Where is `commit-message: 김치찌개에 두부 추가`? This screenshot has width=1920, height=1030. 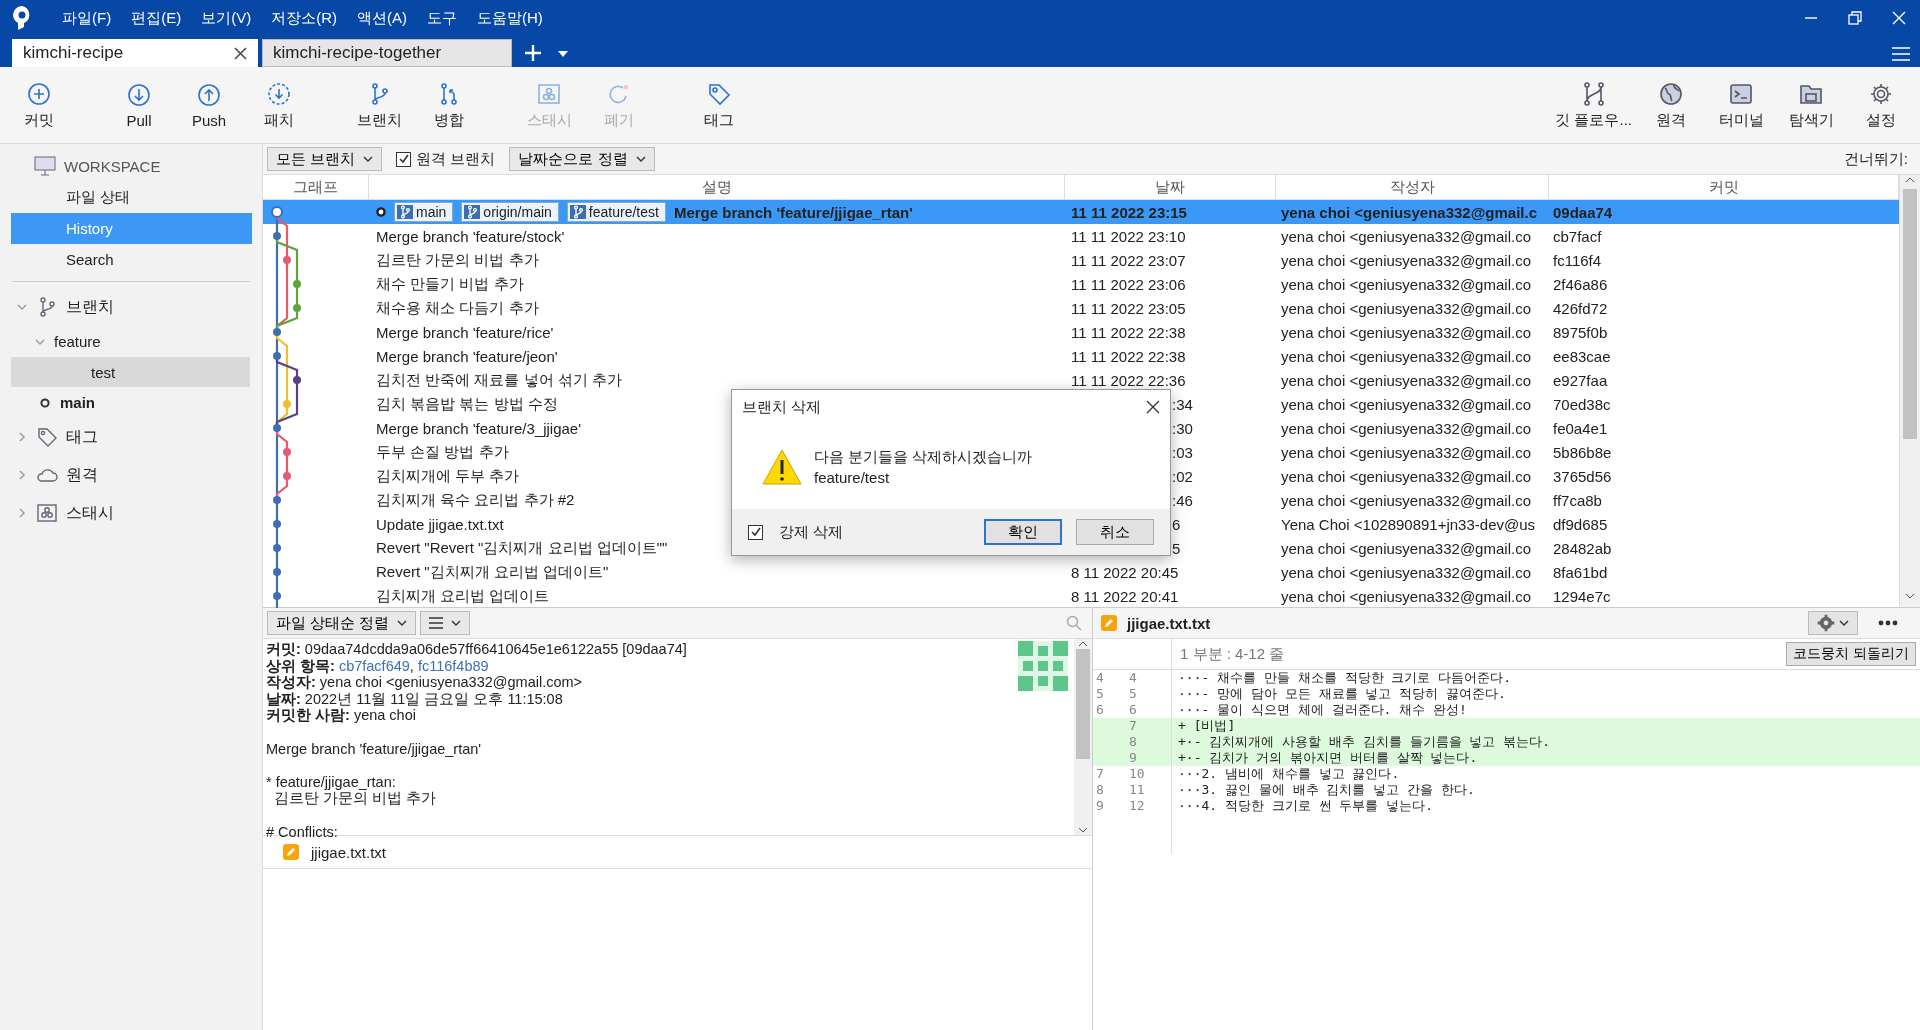 commit-message: 김치찌개에 두부 추가 is located at coordinates (448, 476).